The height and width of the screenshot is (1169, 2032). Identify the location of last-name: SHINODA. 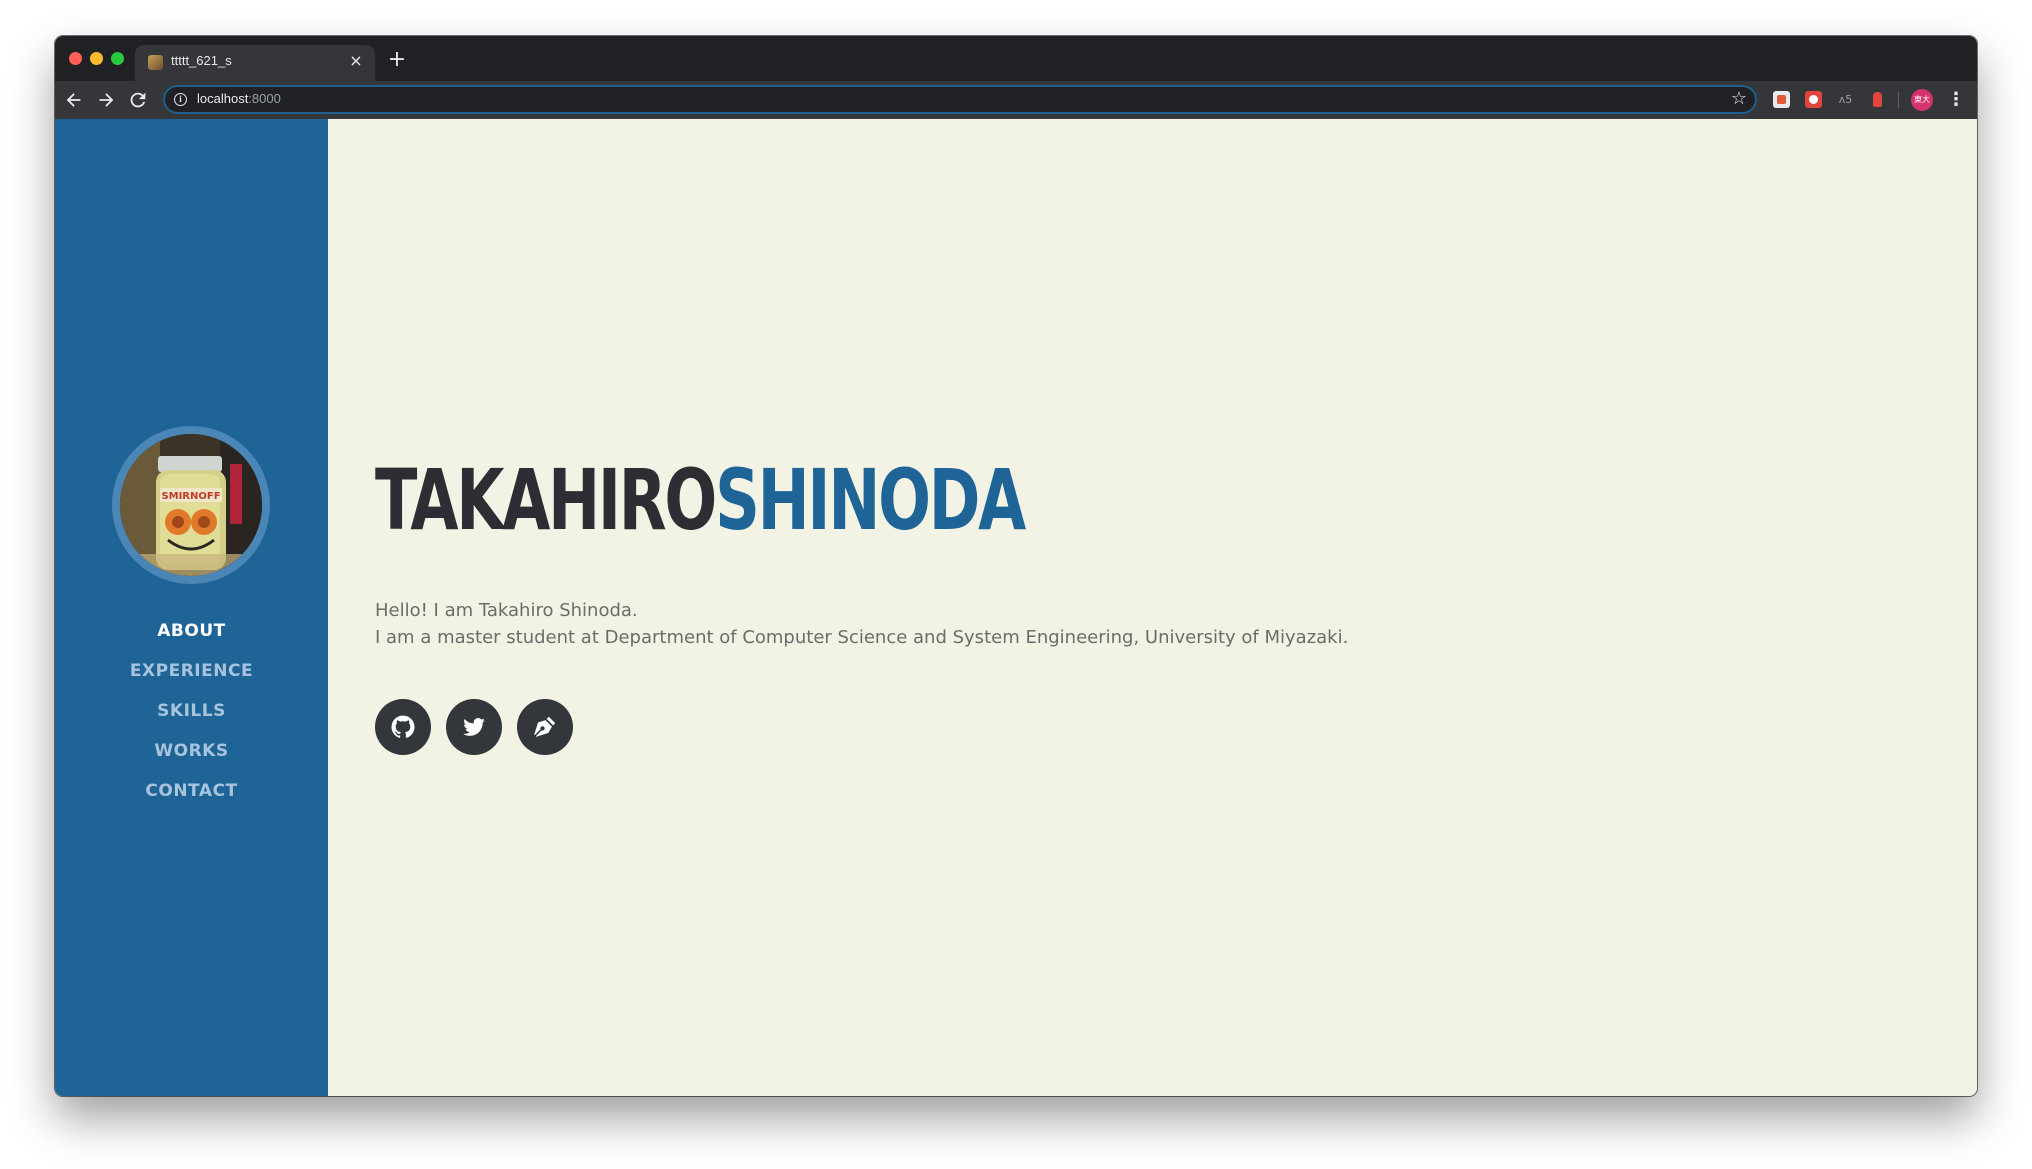
(870, 500).